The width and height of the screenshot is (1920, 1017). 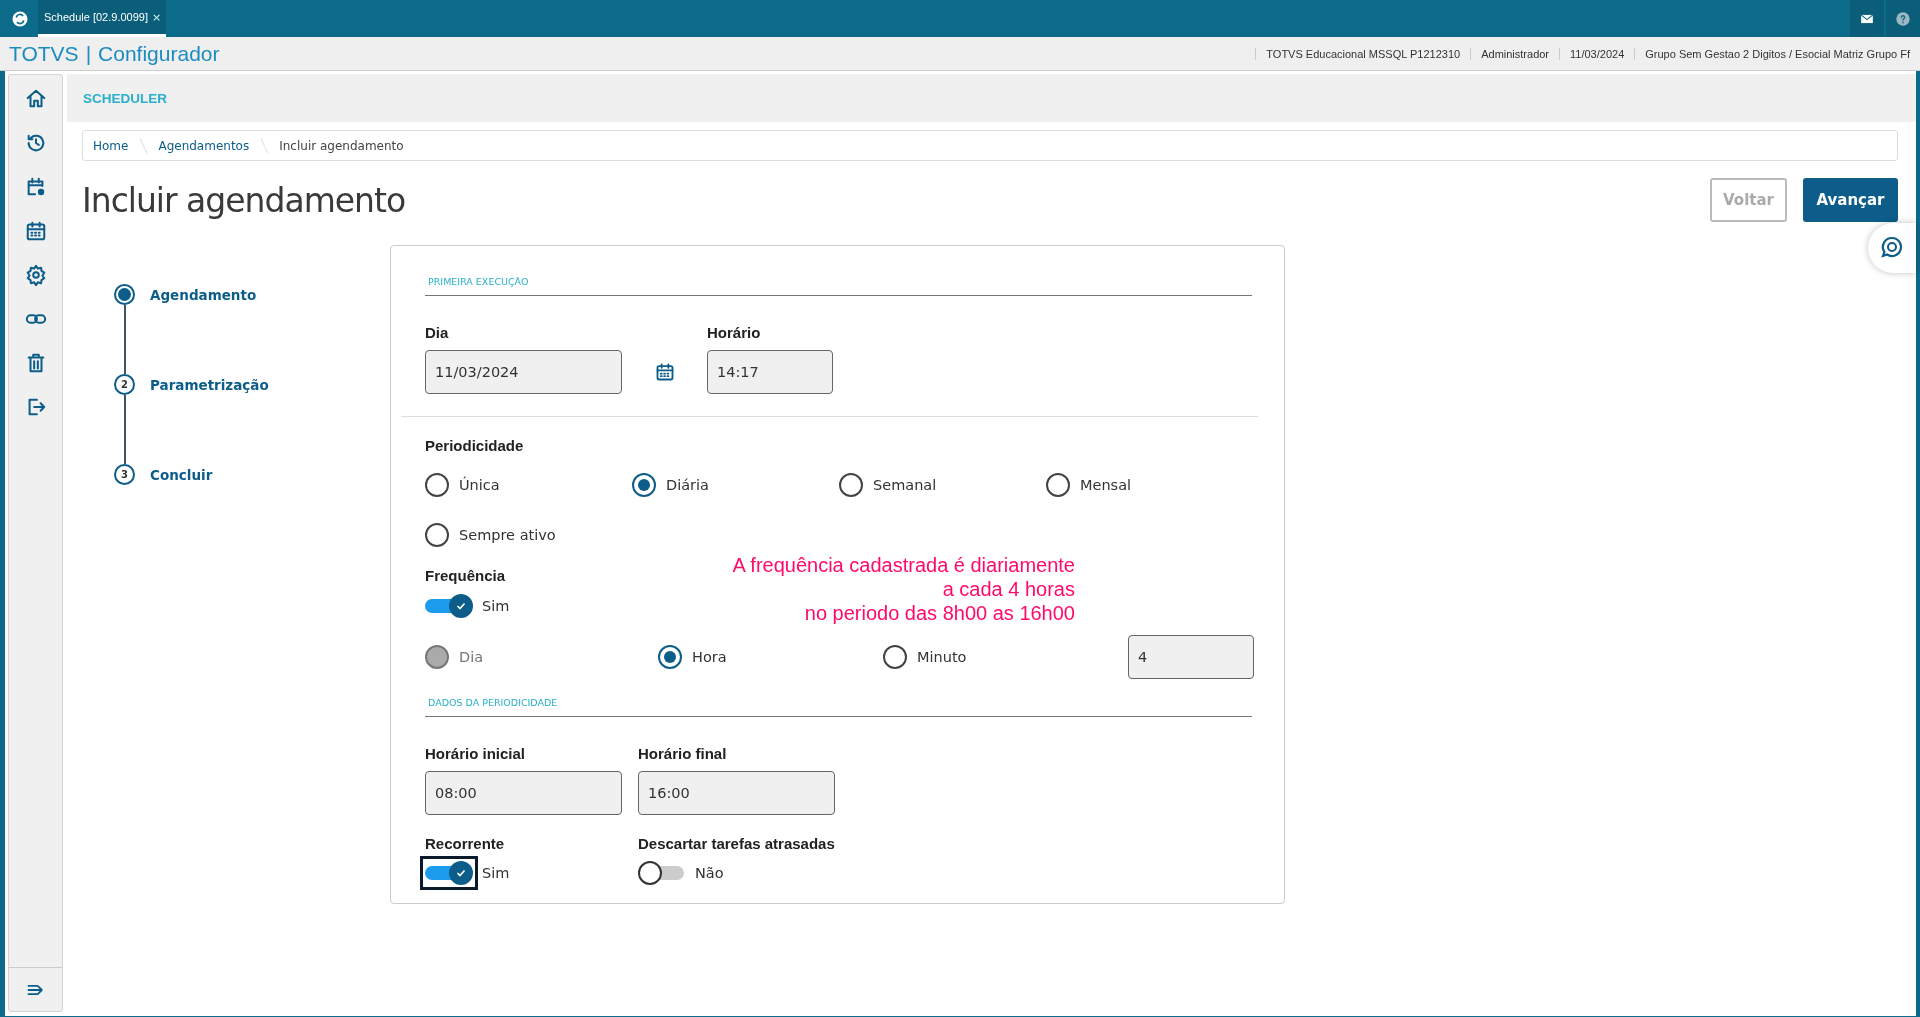 I want to click on field-label: Horário final, so click(x=683, y=753).